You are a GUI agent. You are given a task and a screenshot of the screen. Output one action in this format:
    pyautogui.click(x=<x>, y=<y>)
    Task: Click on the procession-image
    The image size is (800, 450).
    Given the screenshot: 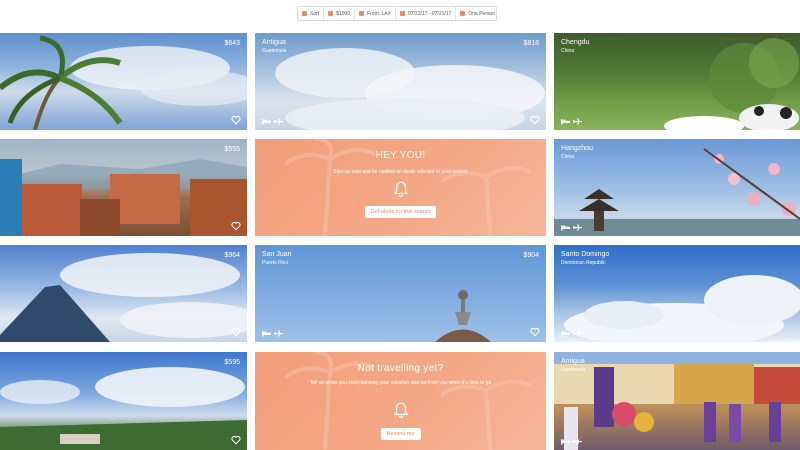 What is the action you would take?
    pyautogui.click(x=677, y=401)
    